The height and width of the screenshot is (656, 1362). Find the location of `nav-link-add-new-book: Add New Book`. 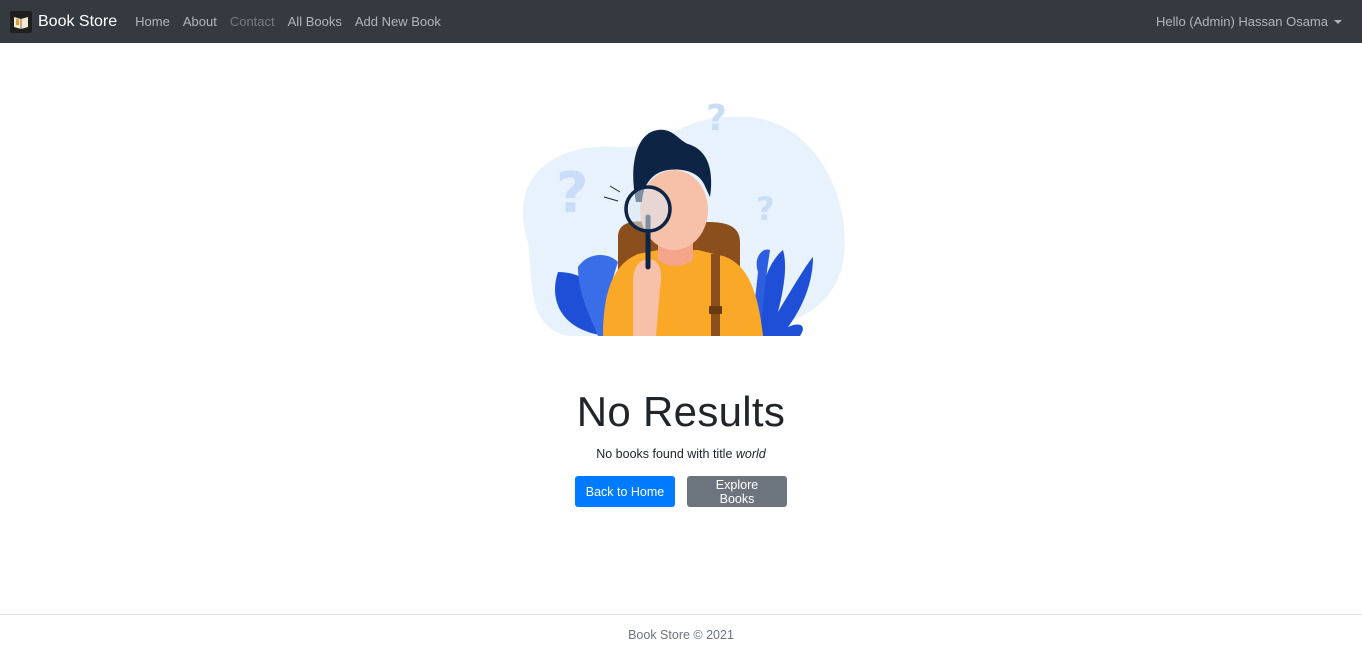

nav-link-add-new-book: Add New Book is located at coordinates (398, 21).